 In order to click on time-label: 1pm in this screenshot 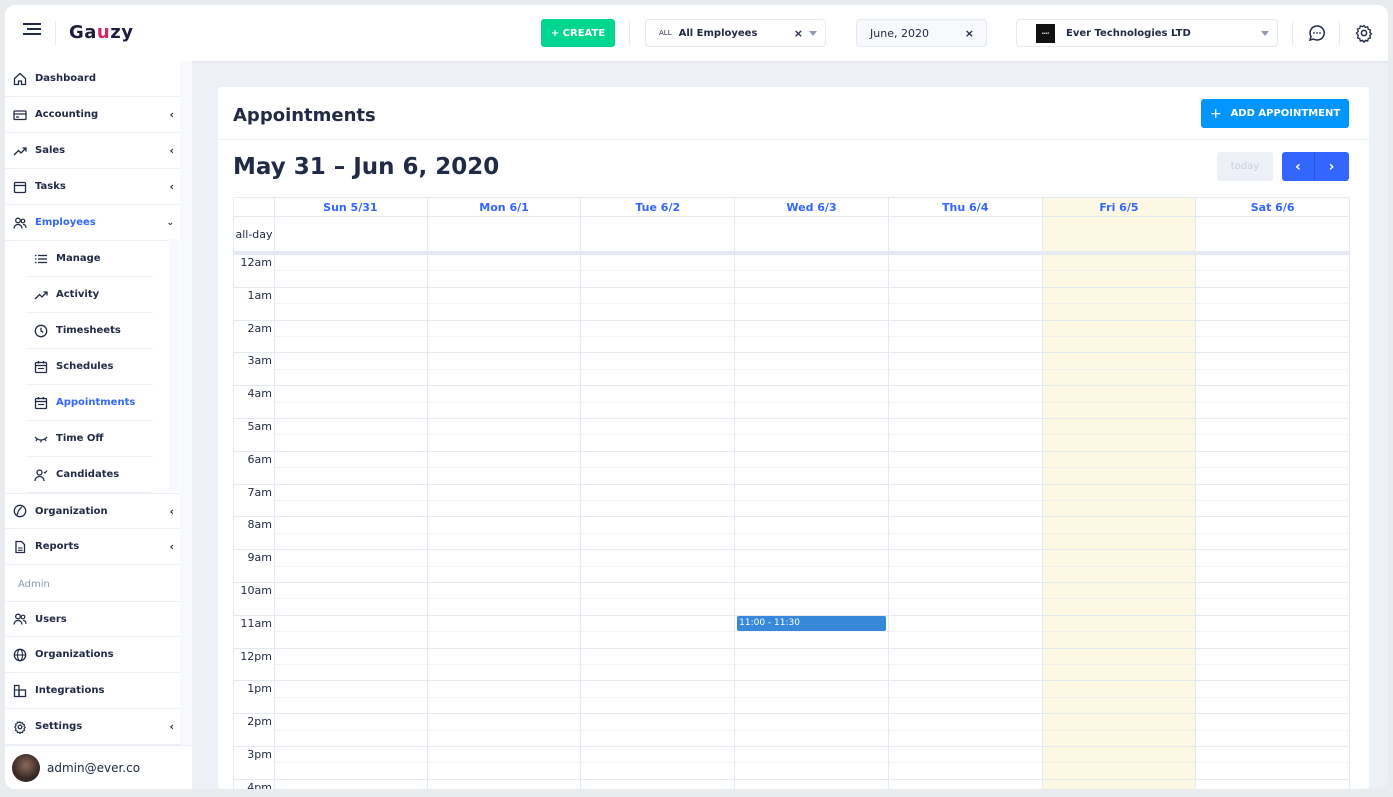, I will do `click(259, 689)`.